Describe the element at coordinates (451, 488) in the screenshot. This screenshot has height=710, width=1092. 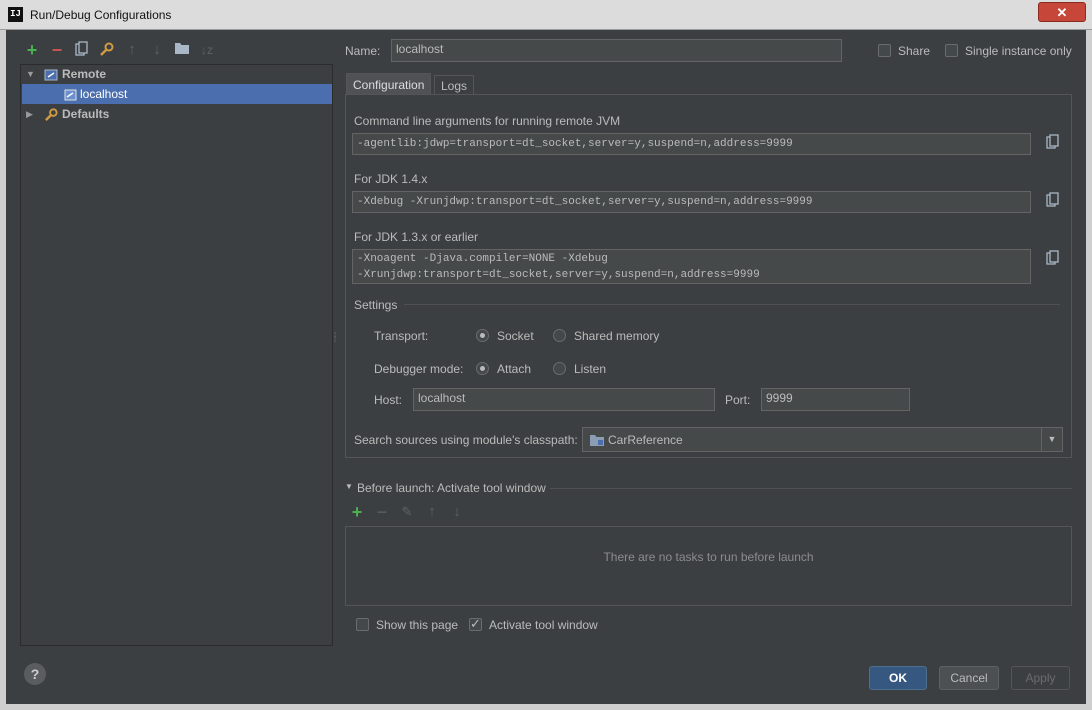
I see `before-launch-title: Before launch: Activate tool window` at that location.